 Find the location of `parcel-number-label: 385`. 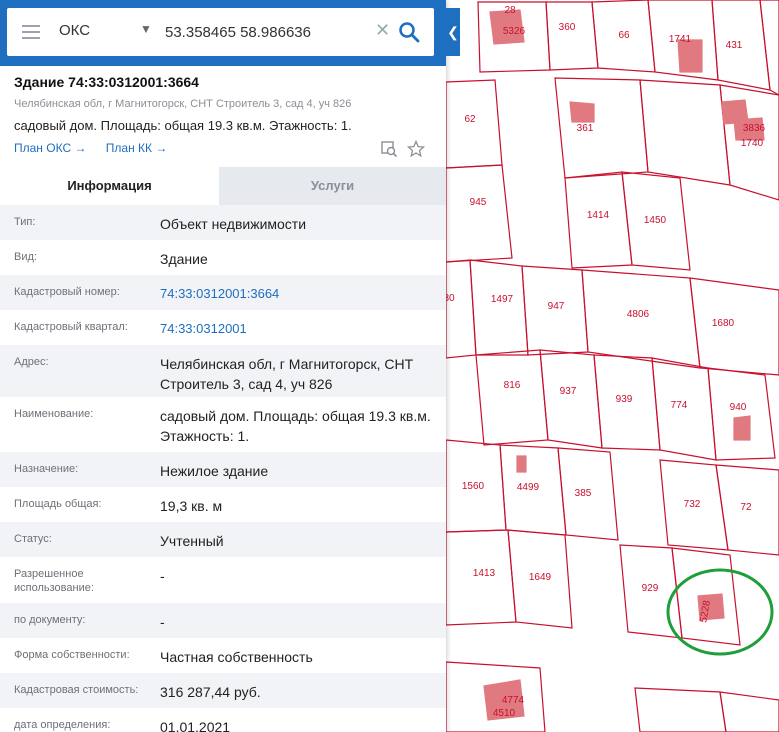

parcel-number-label: 385 is located at coordinates (583, 493).